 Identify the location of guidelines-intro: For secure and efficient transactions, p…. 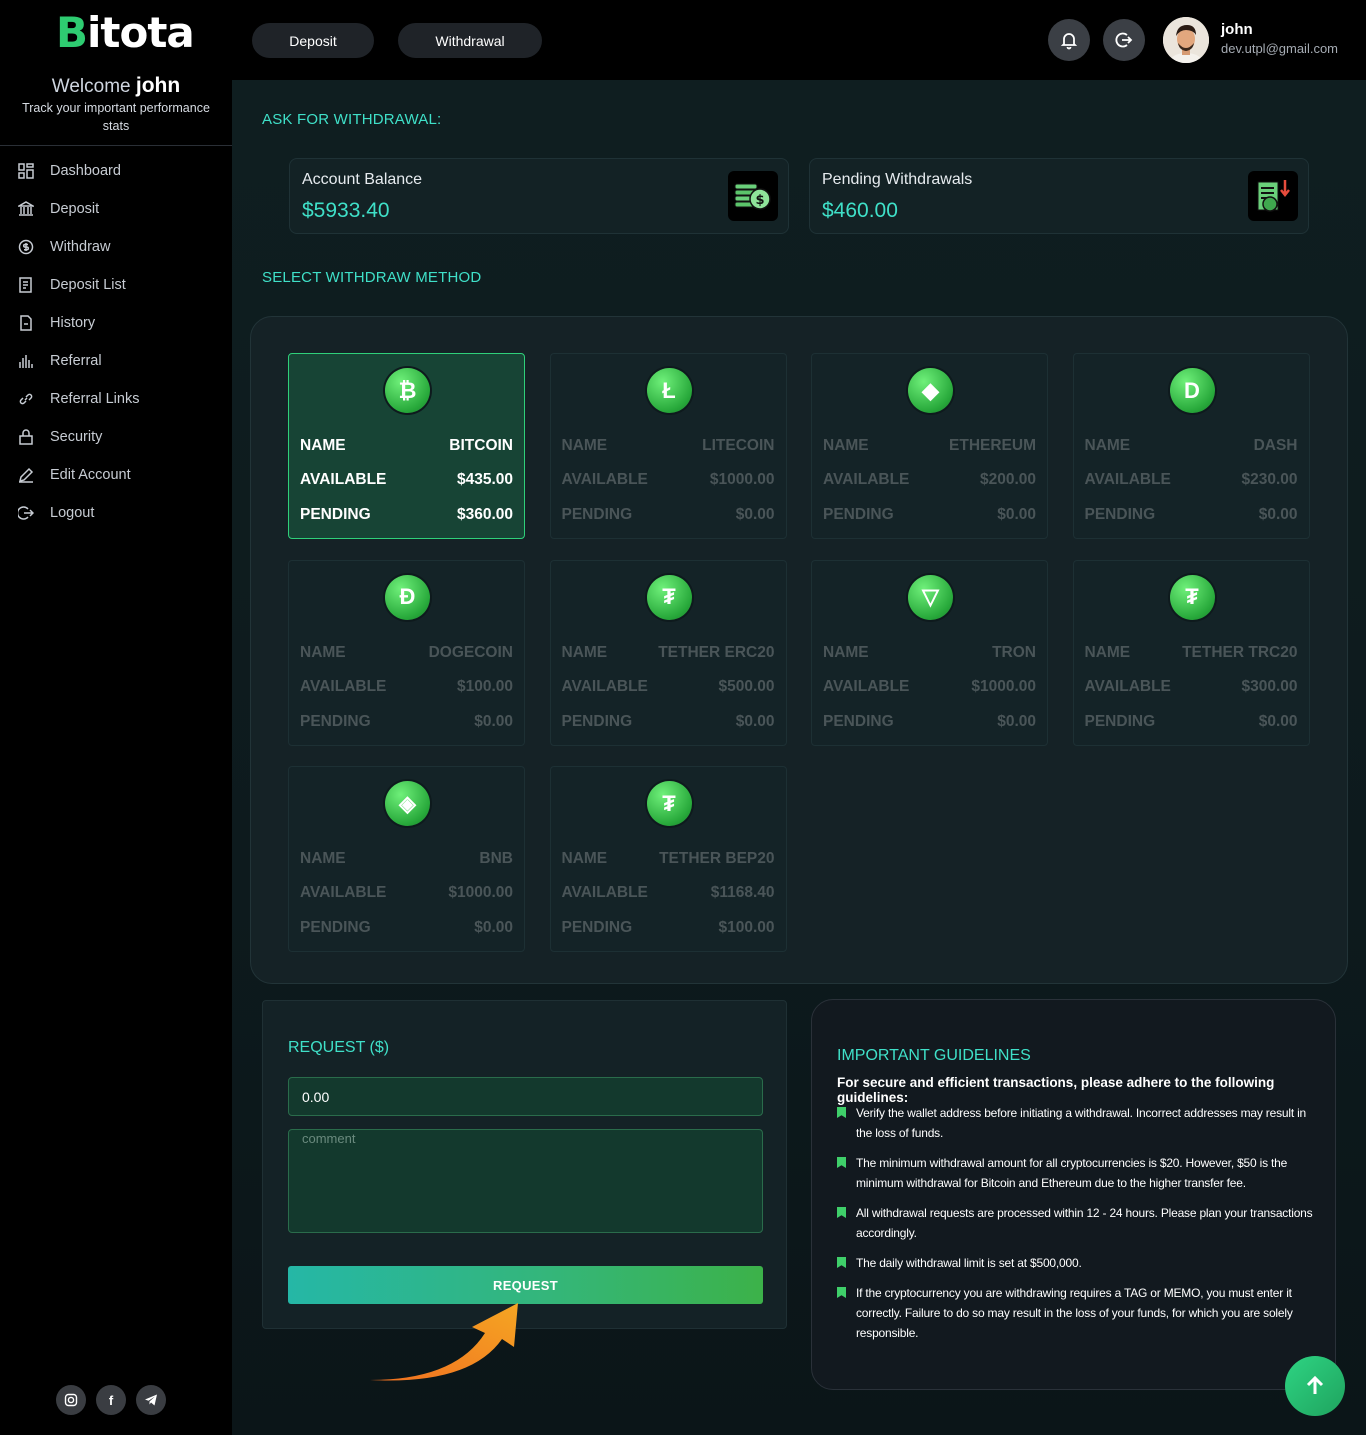
(1056, 1090).